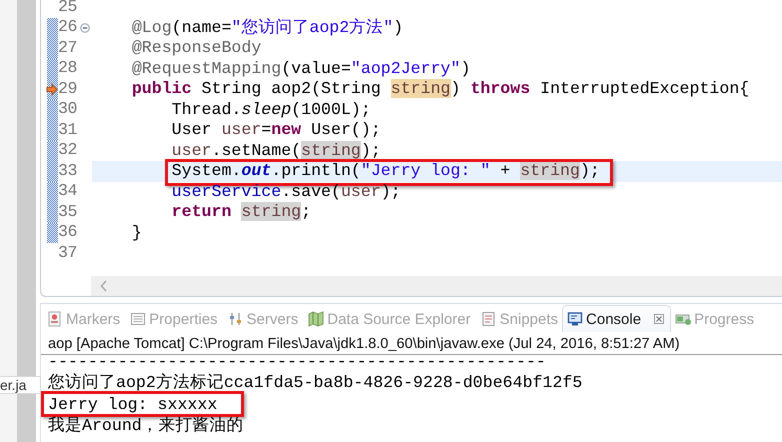 The height and width of the screenshot is (442, 782). What do you see at coordinates (275, 150) in the screenshot?
I see `code-line: user.setName(string);` at bounding box center [275, 150].